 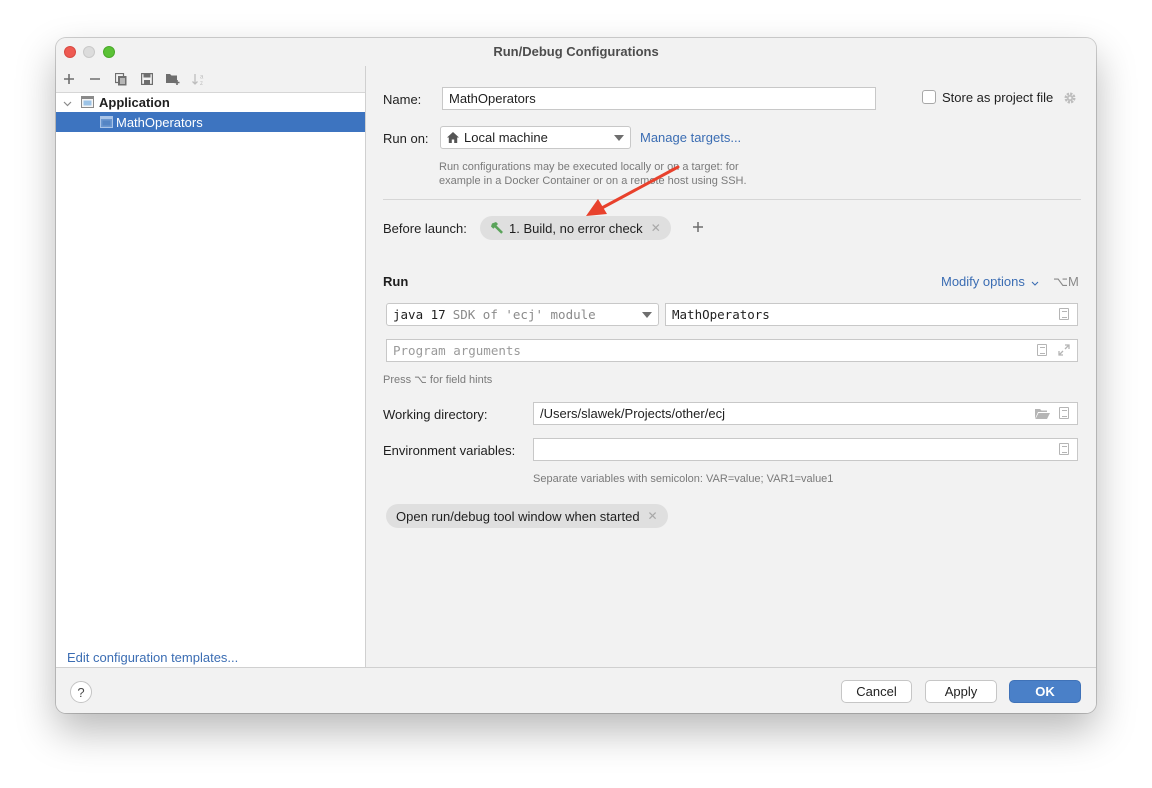 I want to click on run-on-label: Run on:, so click(x=406, y=138).